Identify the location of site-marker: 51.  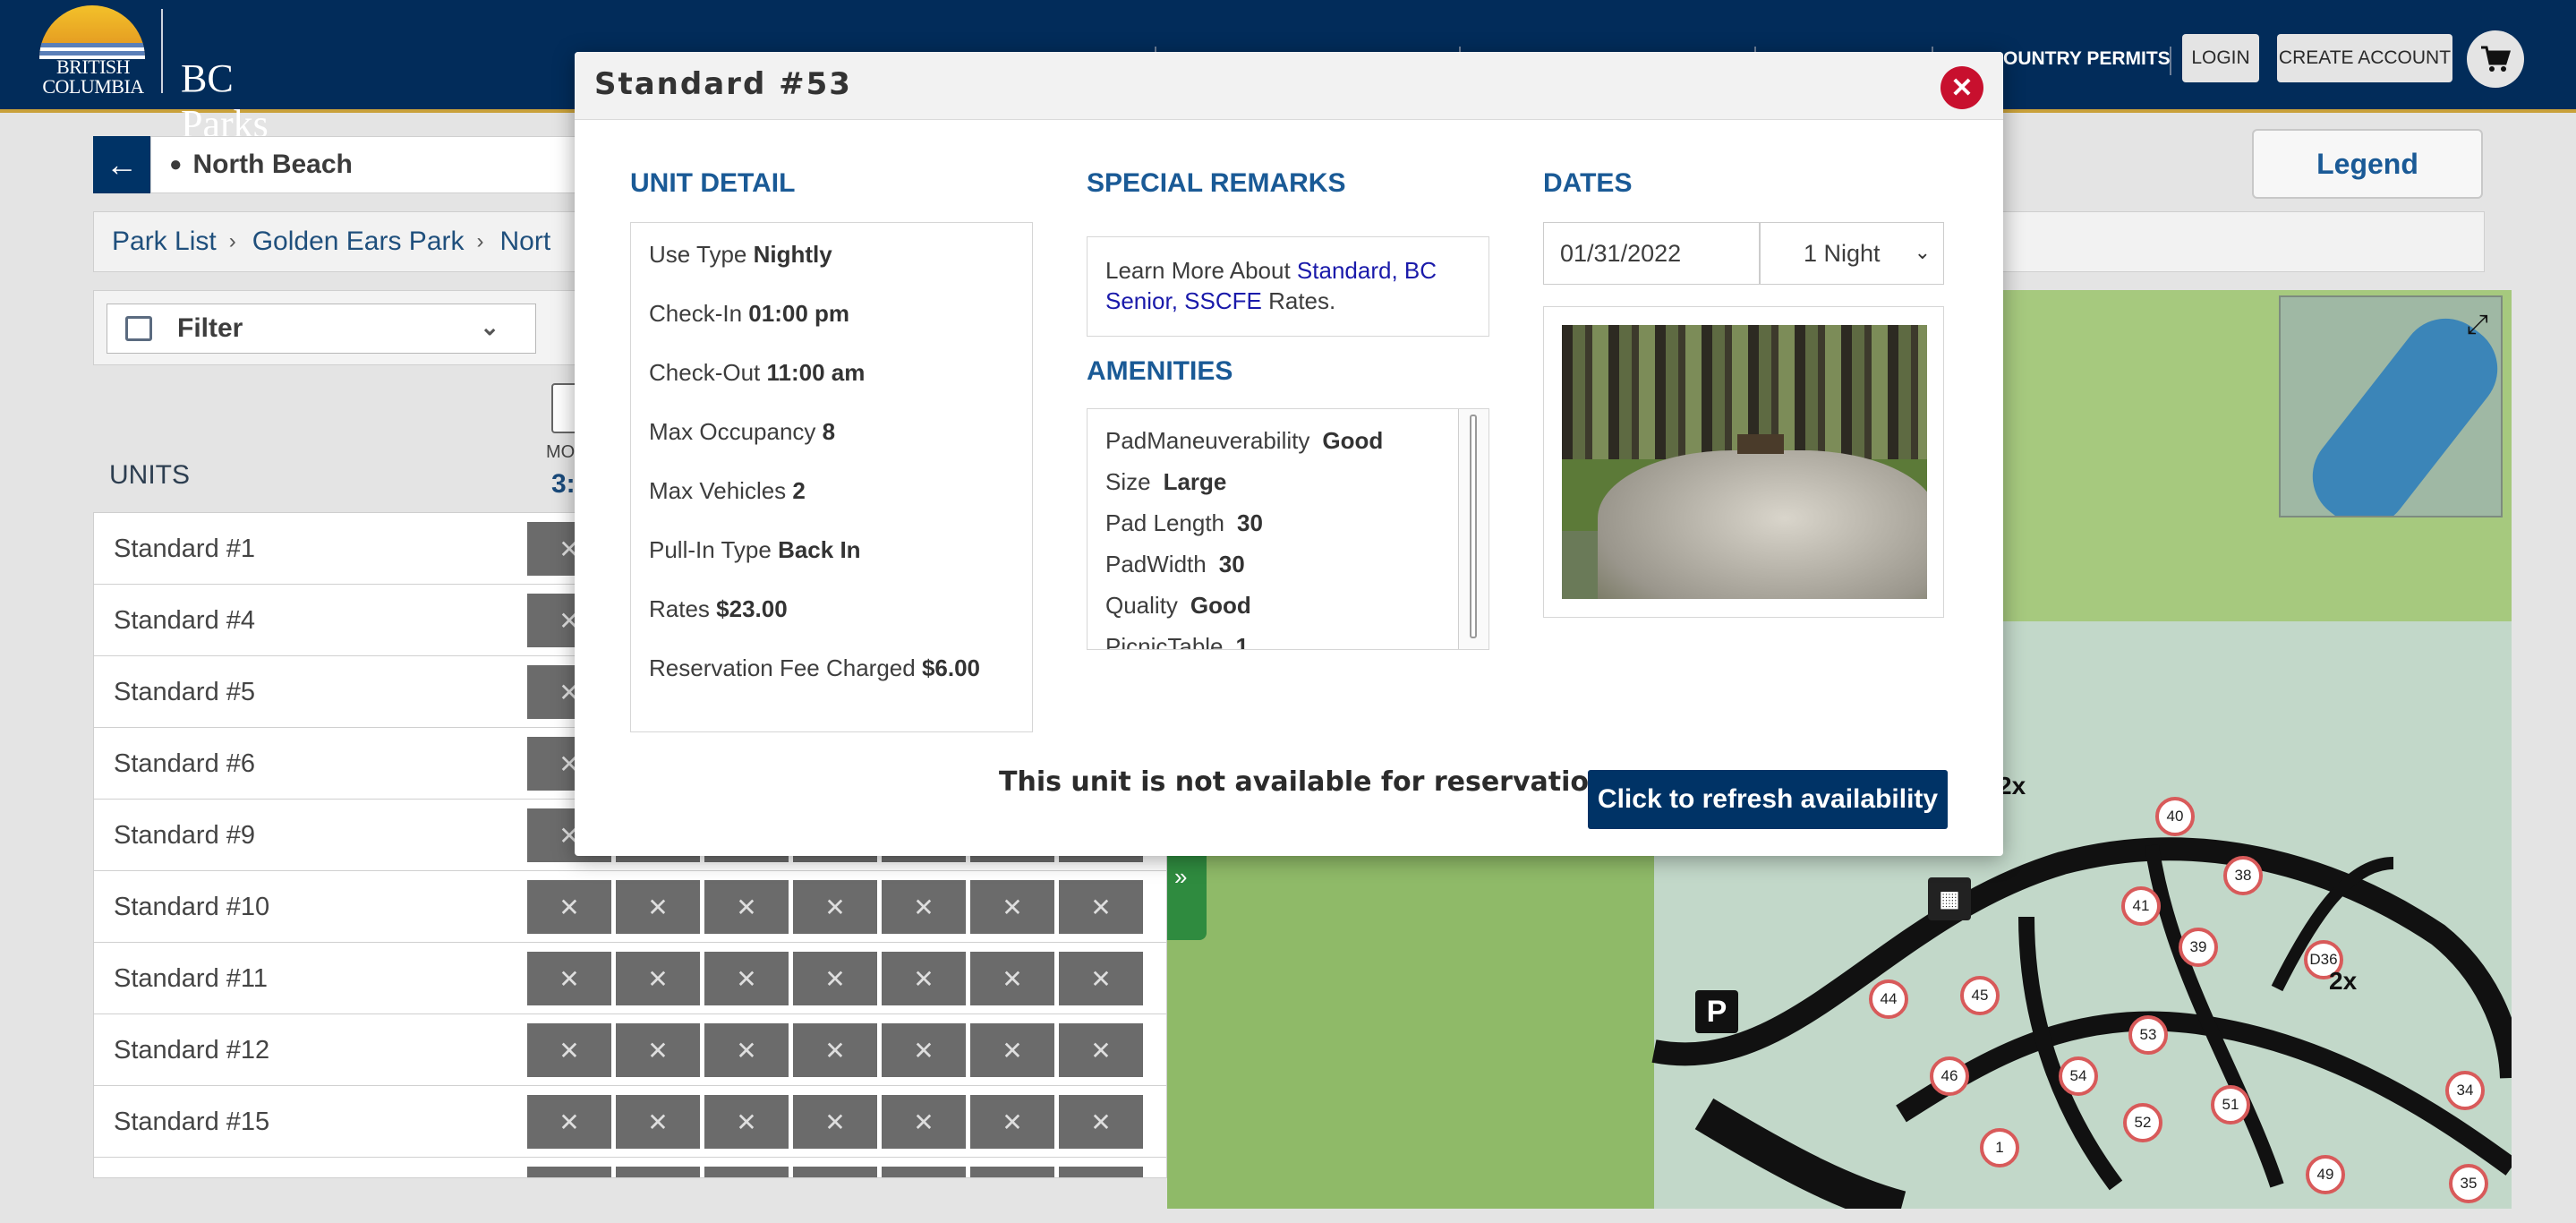
(2230, 1105).